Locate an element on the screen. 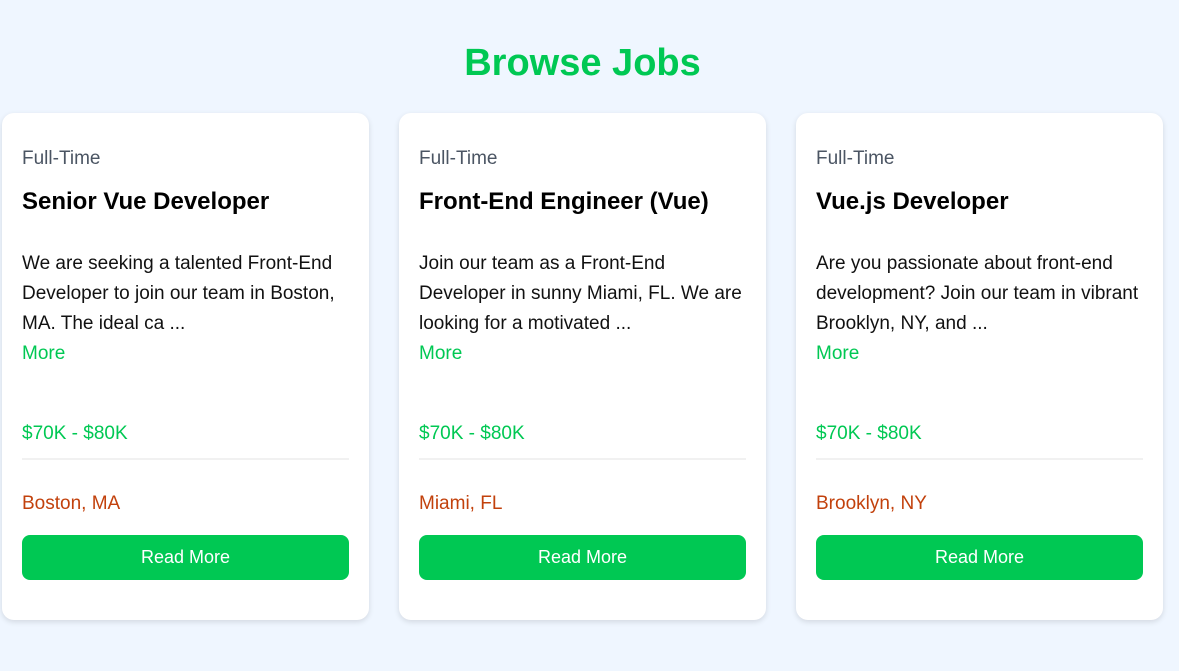  page-title: Browse Jobs is located at coordinates (582, 63).